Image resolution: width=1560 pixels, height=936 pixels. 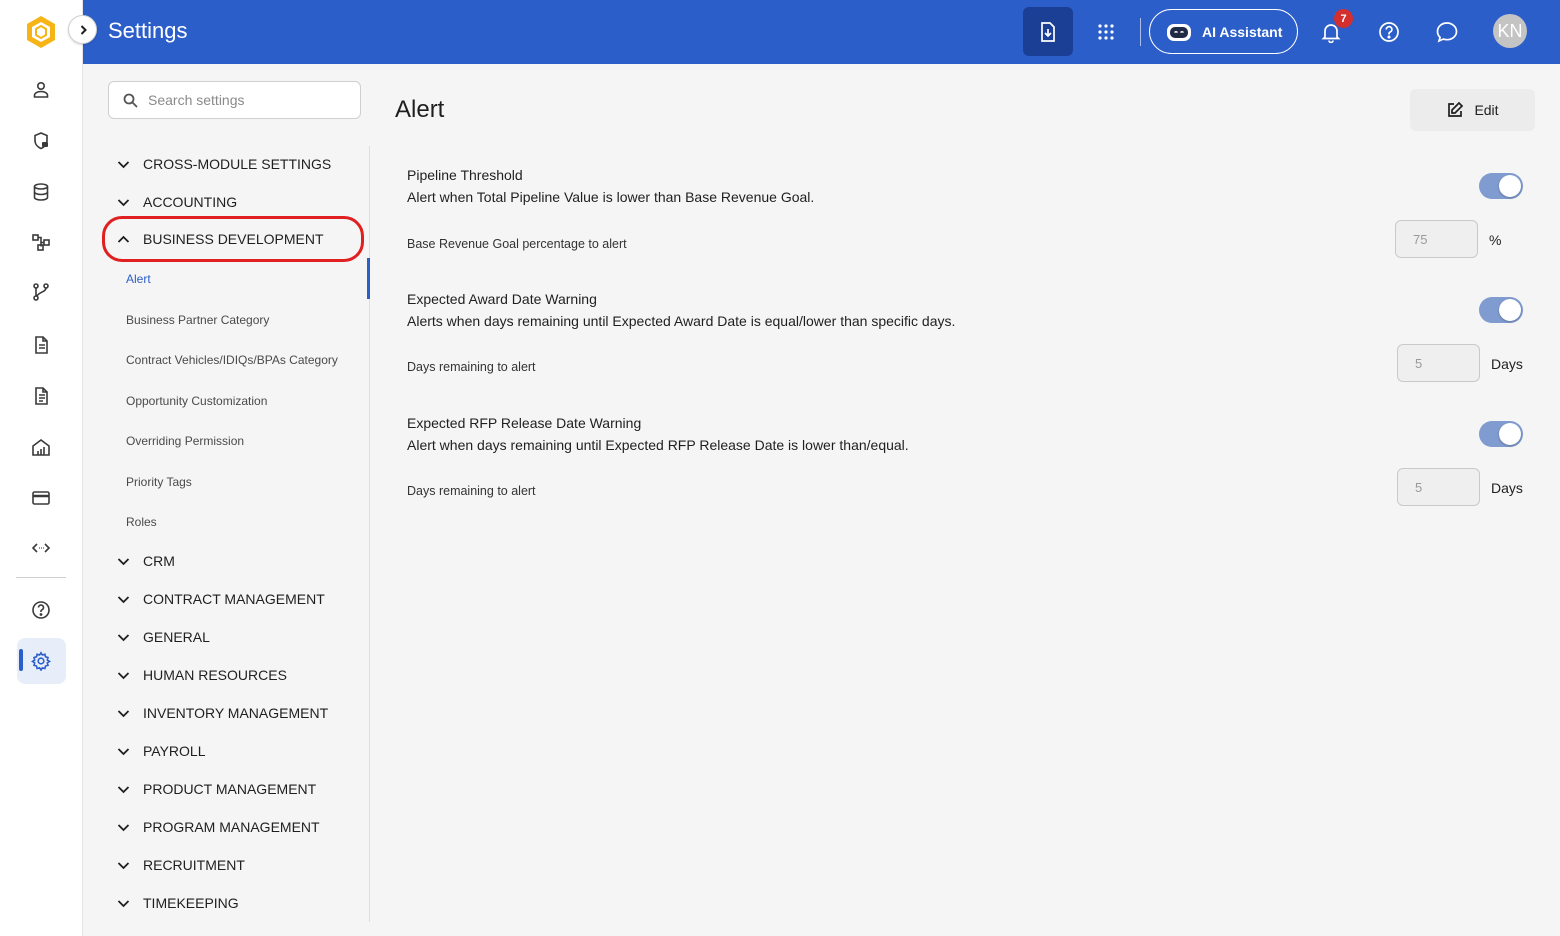 What do you see at coordinates (1501, 310) in the screenshot?
I see `award-date-warning-toggle` at bounding box center [1501, 310].